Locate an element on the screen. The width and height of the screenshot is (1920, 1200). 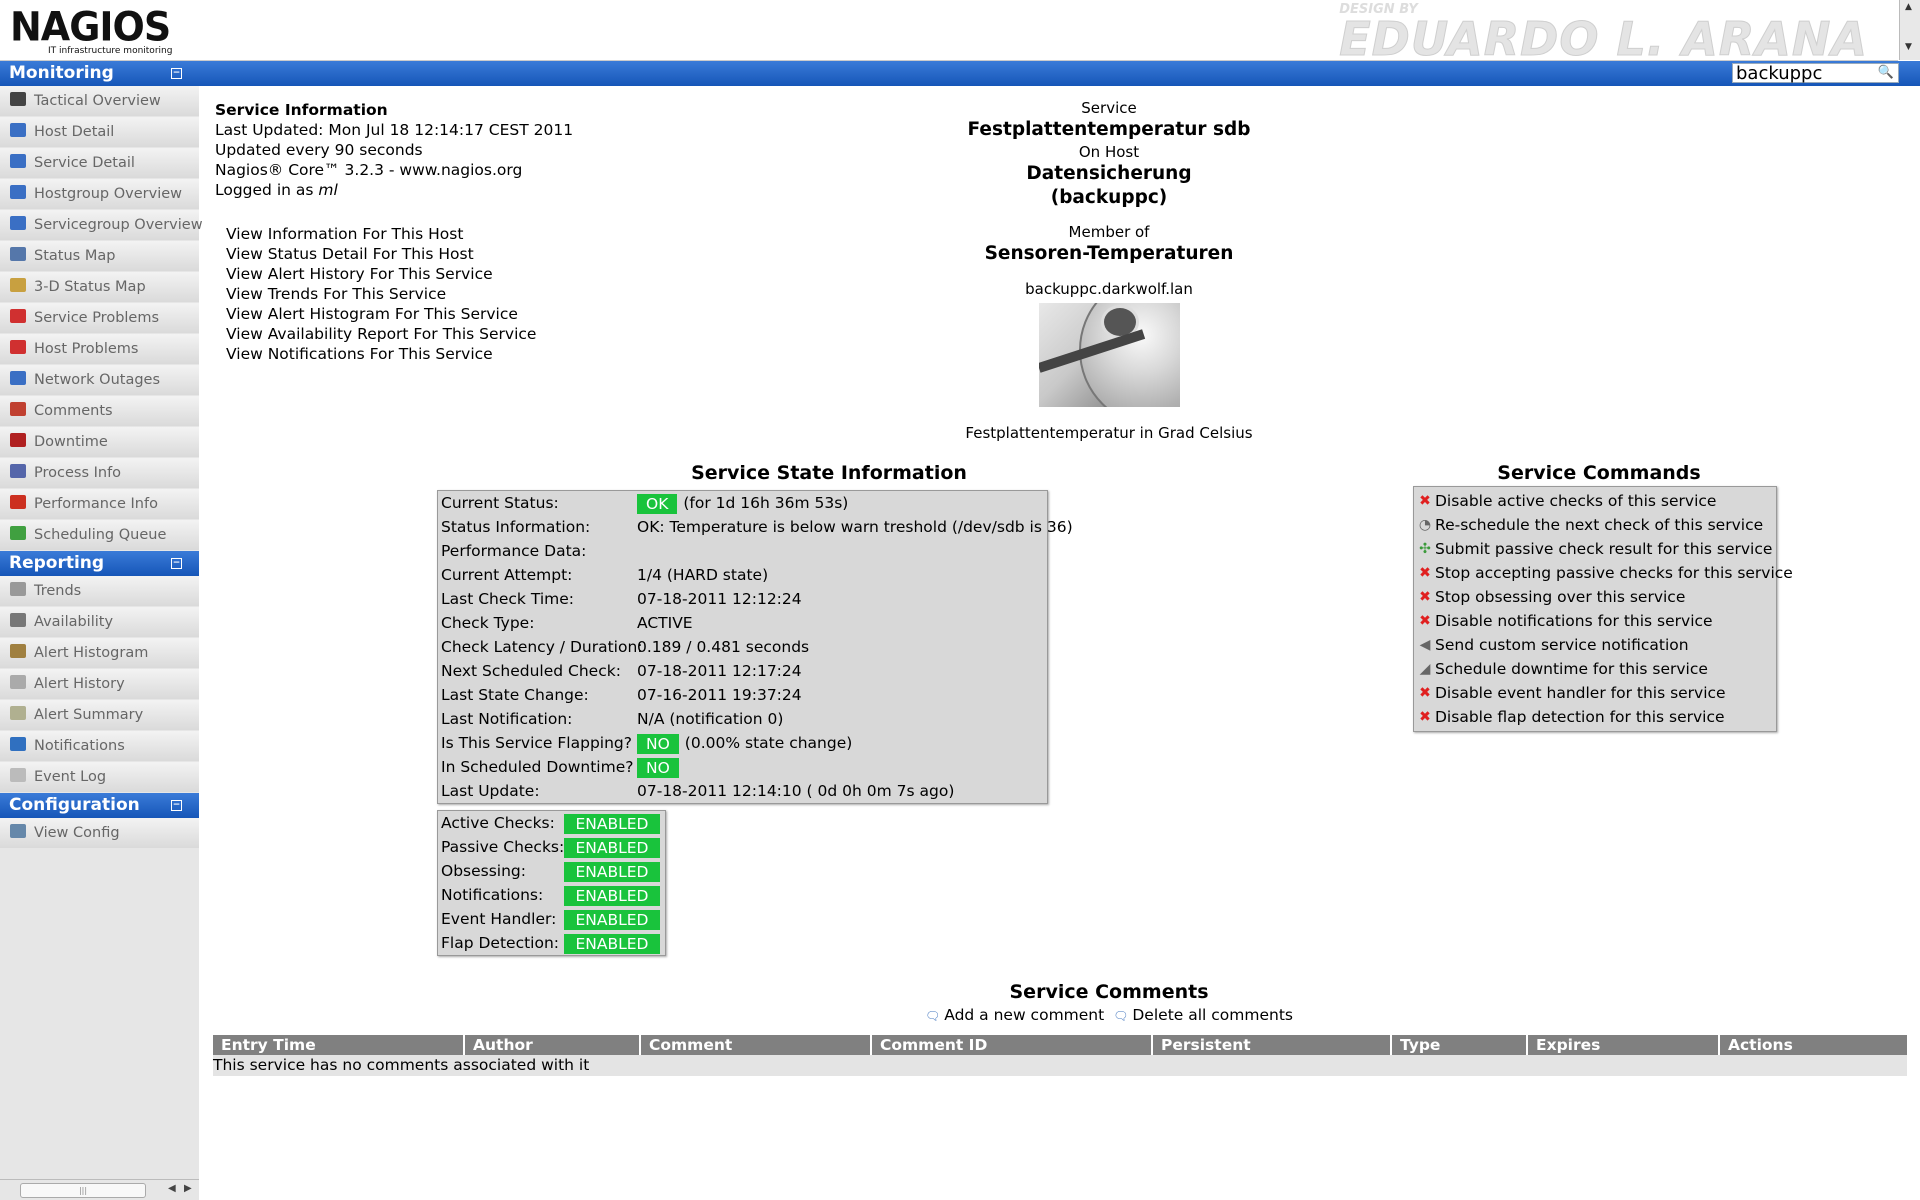
sidebar-item-service-problems: Service Problems is located at coordinates (99, 318).